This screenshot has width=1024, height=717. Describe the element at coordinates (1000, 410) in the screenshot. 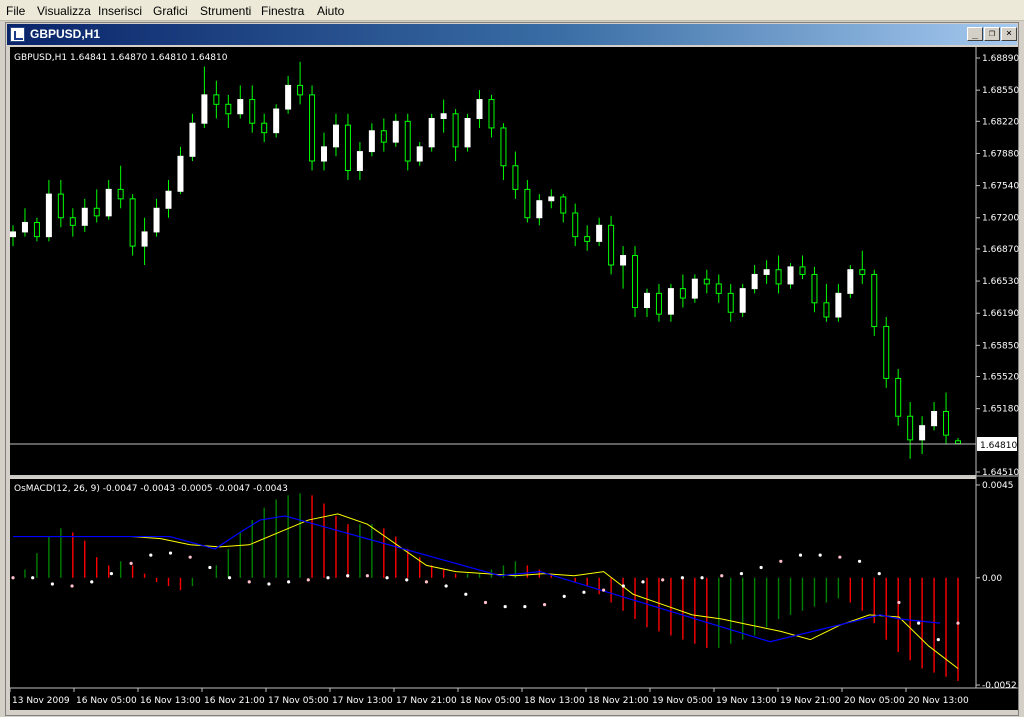

I see `price-tick-label: 1.65180` at that location.